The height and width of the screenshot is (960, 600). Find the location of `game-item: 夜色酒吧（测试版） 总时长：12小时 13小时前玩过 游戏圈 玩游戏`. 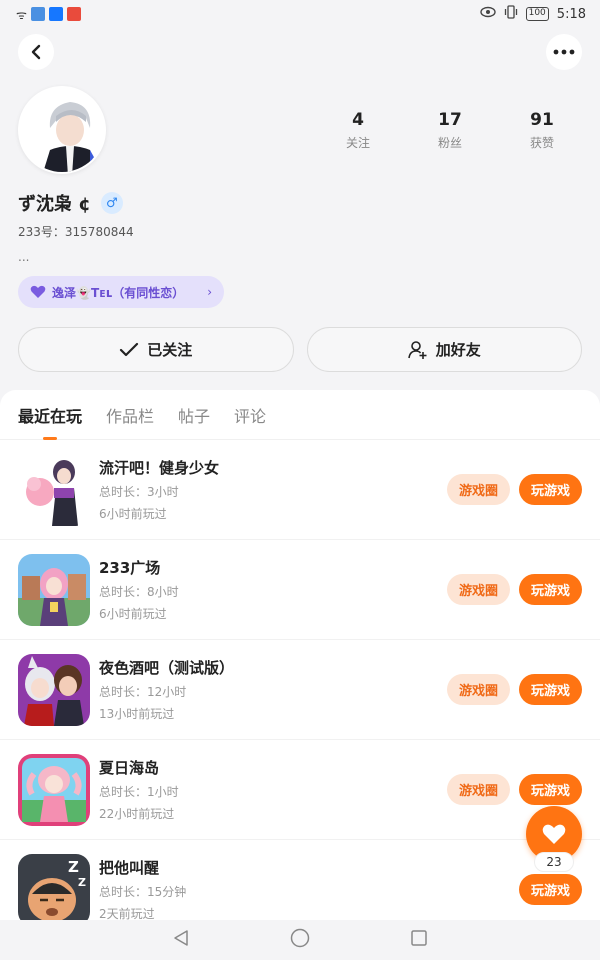

game-item: 夜色酒吧（测试版） 总时长：12小时 13小时前玩过 游戏圈 玩游戏 is located at coordinates (300, 690).